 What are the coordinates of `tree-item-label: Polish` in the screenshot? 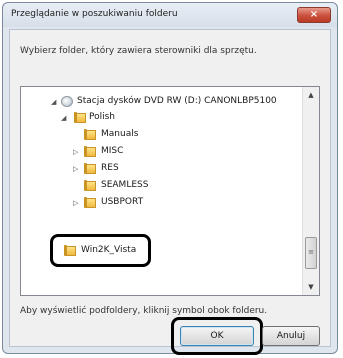 It's located at (102, 117).